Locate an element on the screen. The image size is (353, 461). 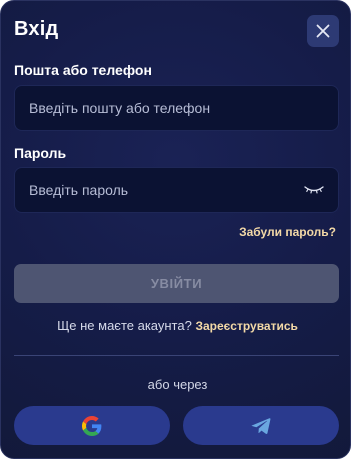
signup-row: Ще не маєте акаунта? Зареєструватись is located at coordinates (175, 325).